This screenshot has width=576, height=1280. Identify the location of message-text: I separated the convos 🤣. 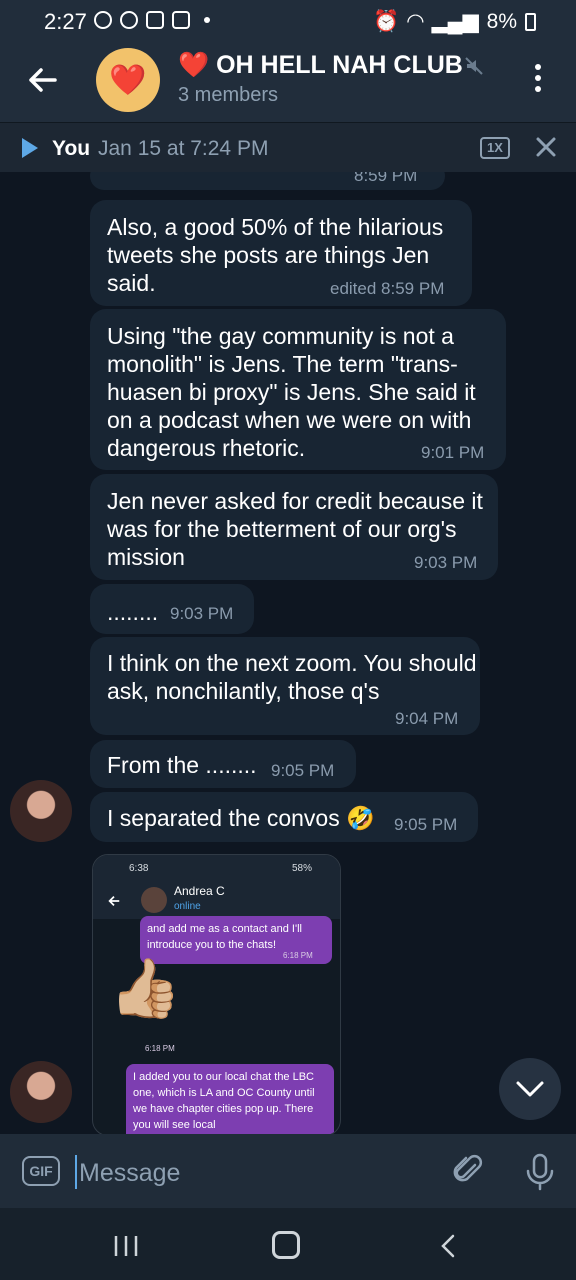
(241, 818).